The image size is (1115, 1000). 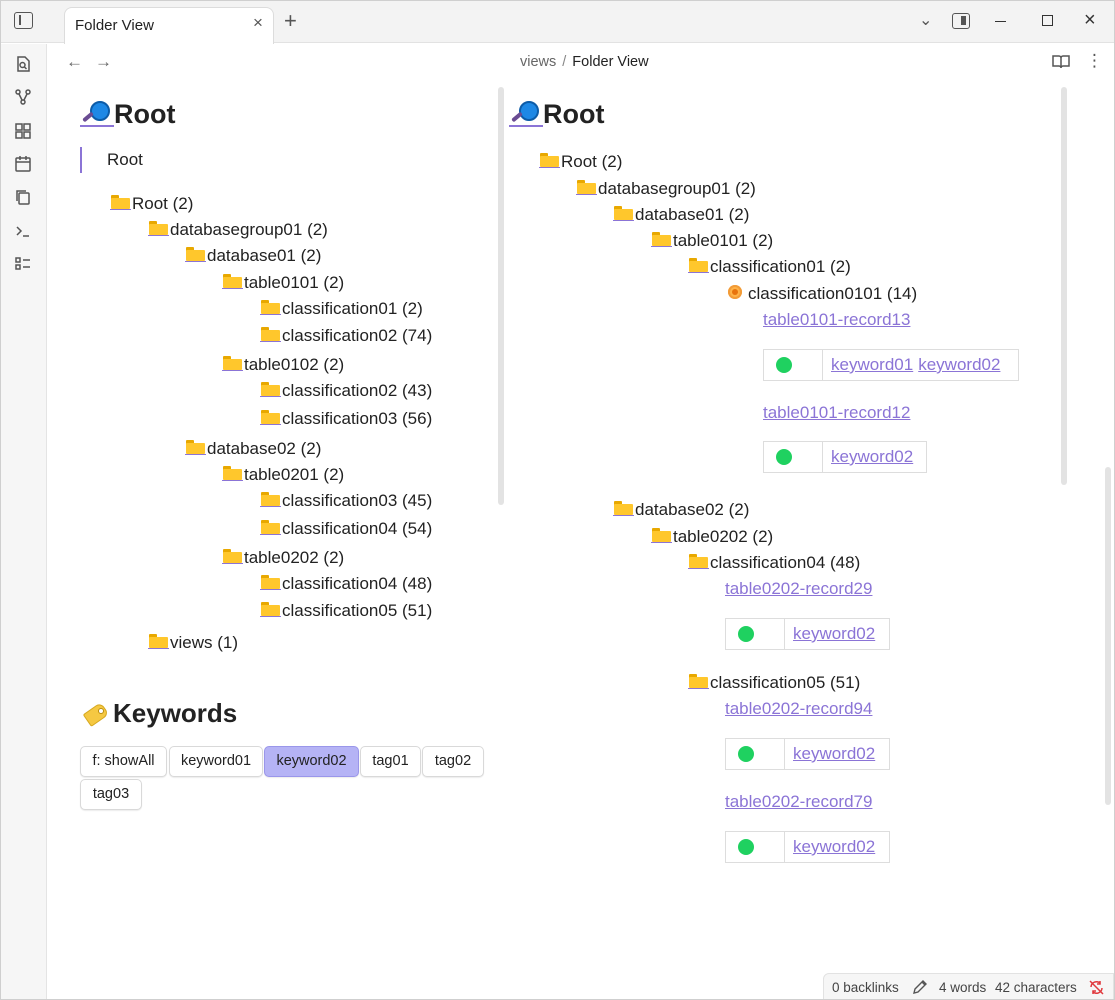 What do you see at coordinates (1061, 62) in the screenshot?
I see `reading-view-icon` at bounding box center [1061, 62].